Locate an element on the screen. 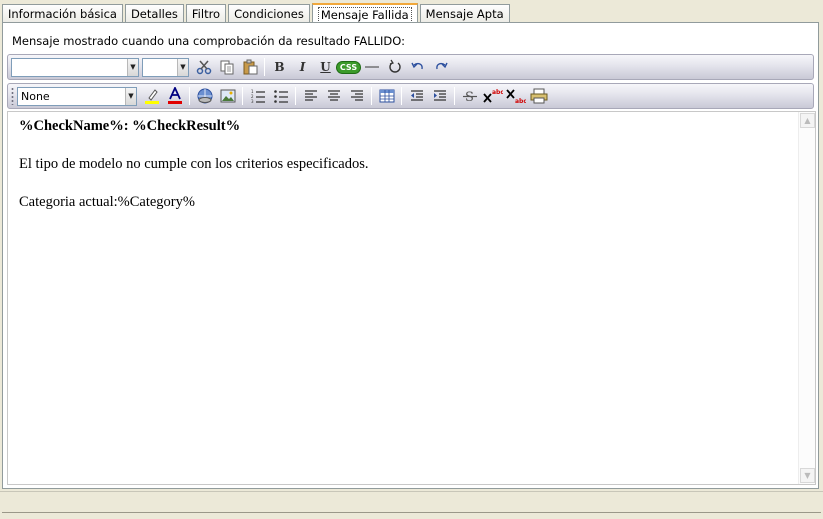  paragraph-toolbar: None ▼ 123 S abc abc is located at coordinates (410, 96).